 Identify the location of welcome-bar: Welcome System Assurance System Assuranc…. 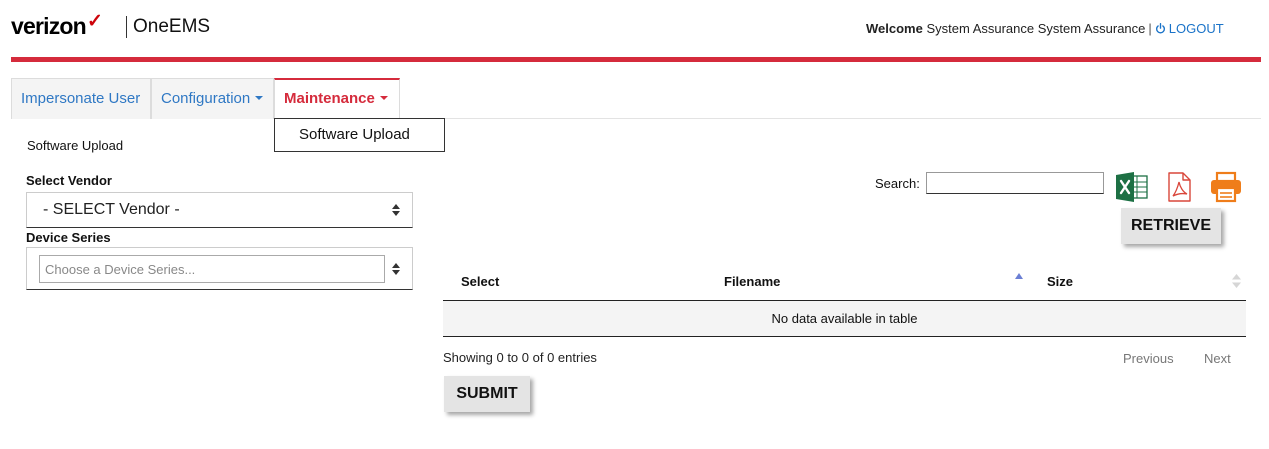
(1045, 28).